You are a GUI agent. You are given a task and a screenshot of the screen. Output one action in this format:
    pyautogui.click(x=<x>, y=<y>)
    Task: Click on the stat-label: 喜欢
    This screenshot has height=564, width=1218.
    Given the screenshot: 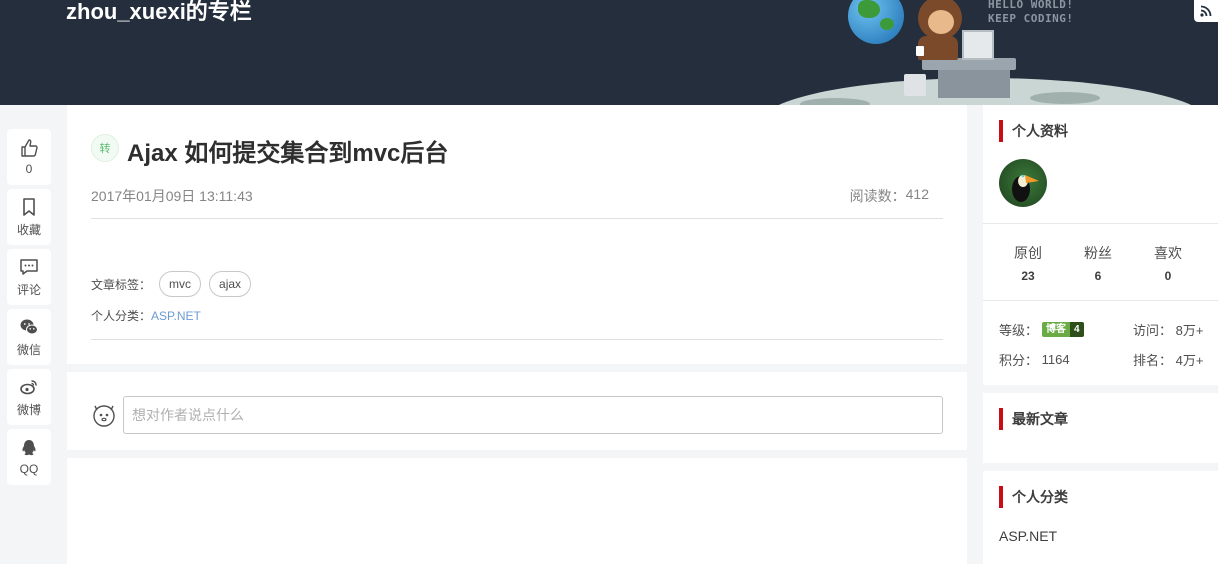 What is the action you would take?
    pyautogui.click(x=1168, y=253)
    